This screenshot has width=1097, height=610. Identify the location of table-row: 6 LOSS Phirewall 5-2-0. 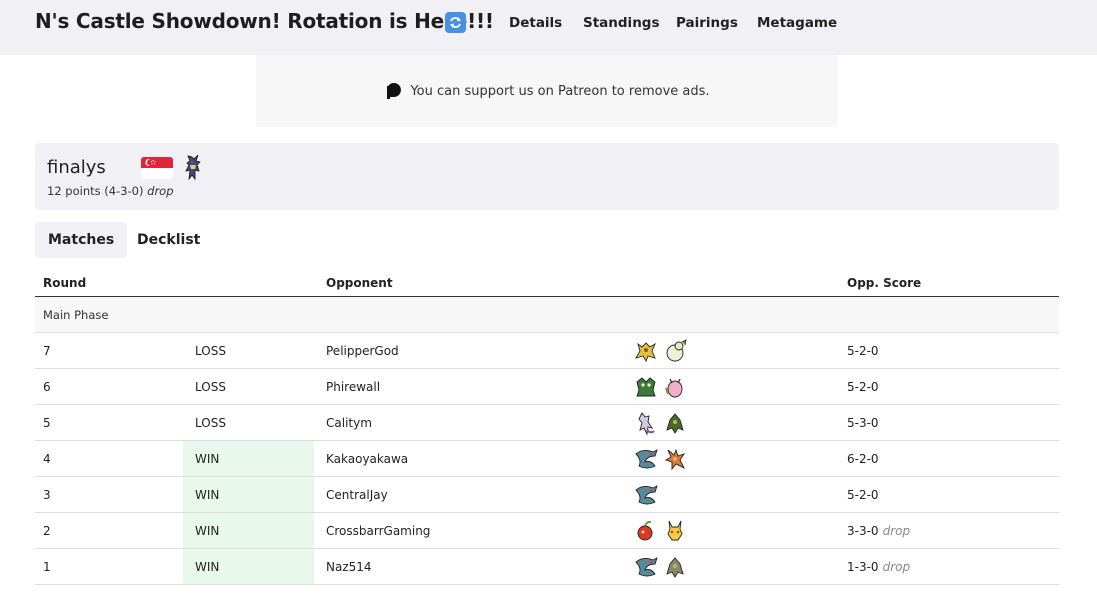
(547, 387).